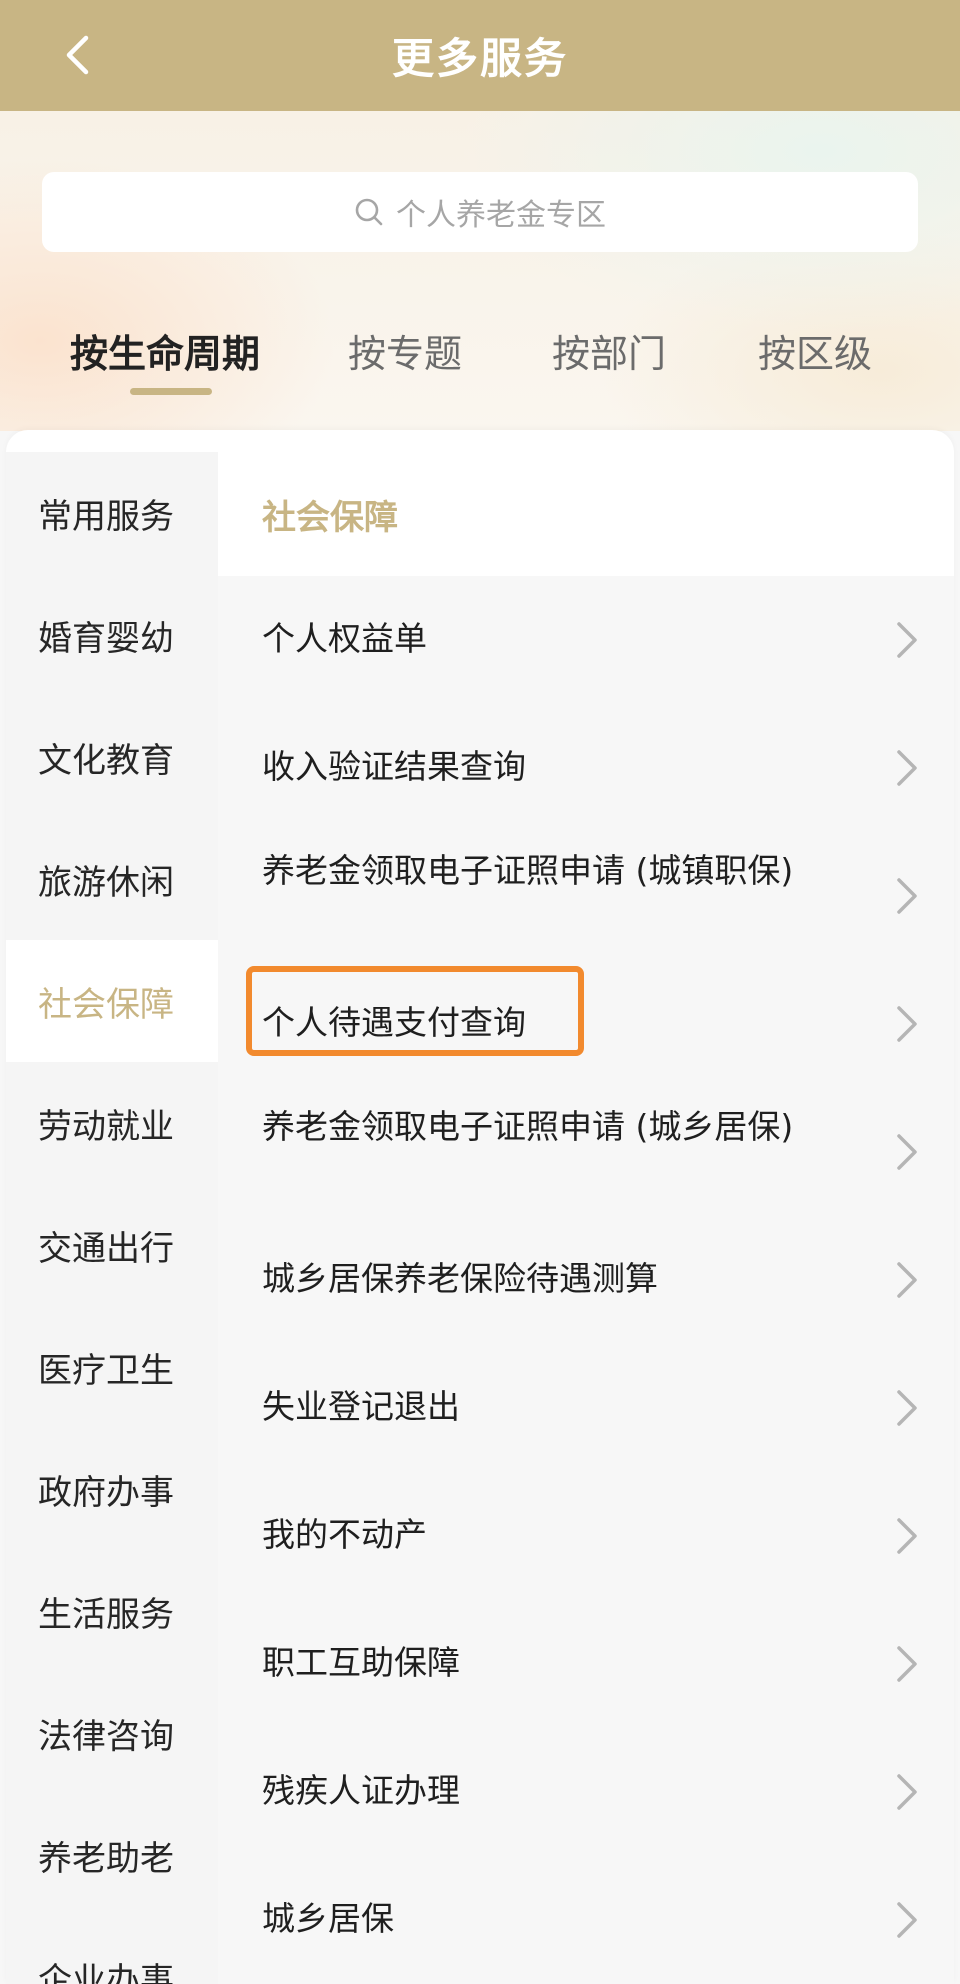 Image resolution: width=960 pixels, height=1984 pixels. Describe the element at coordinates (586, 1664) in the screenshot. I see `service-item-mutual-aid: 职工互助保障` at that location.